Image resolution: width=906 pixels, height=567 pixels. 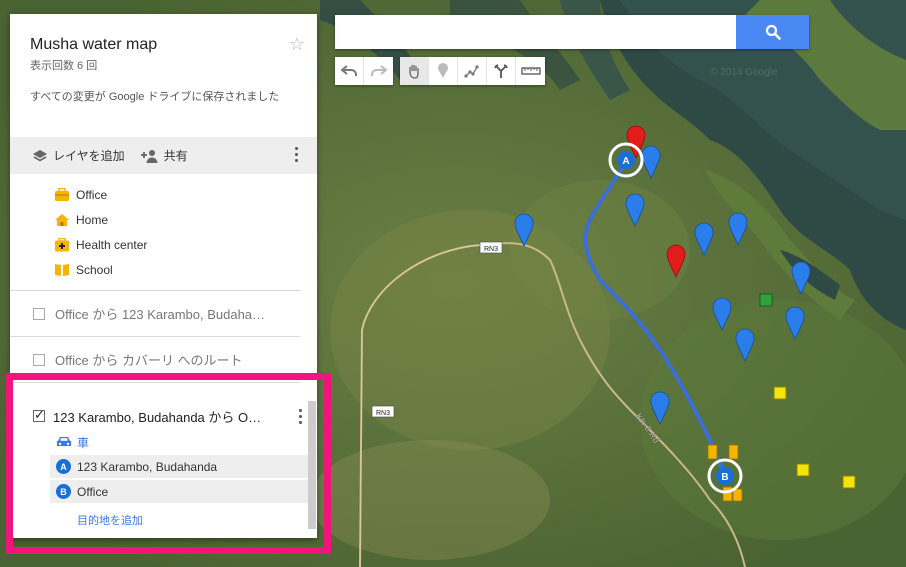 I want to click on legend-item-home: Home, so click(x=177, y=219).